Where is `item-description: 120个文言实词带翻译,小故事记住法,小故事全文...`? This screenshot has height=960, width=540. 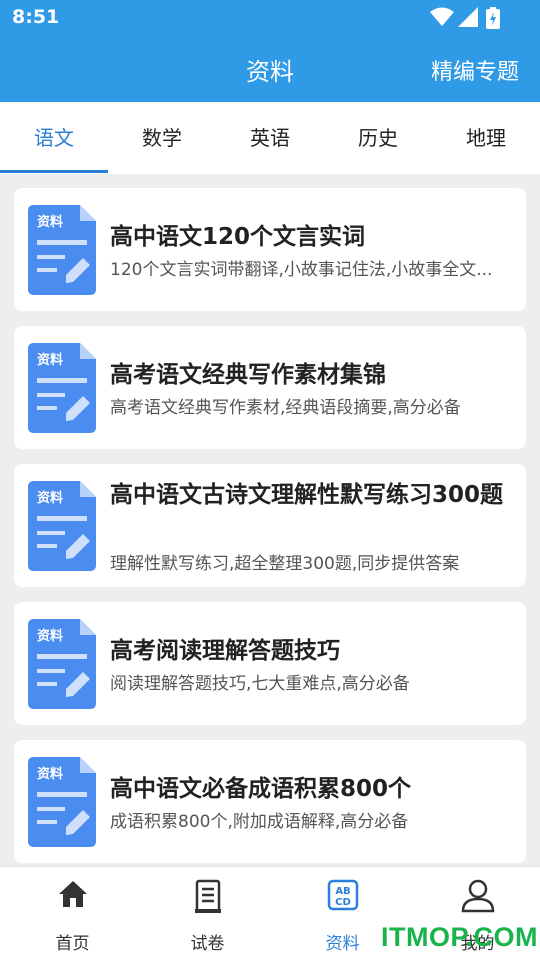
item-description: 120个文言实词带翻译,小故事记住法,小故事全文... is located at coordinates (301, 270).